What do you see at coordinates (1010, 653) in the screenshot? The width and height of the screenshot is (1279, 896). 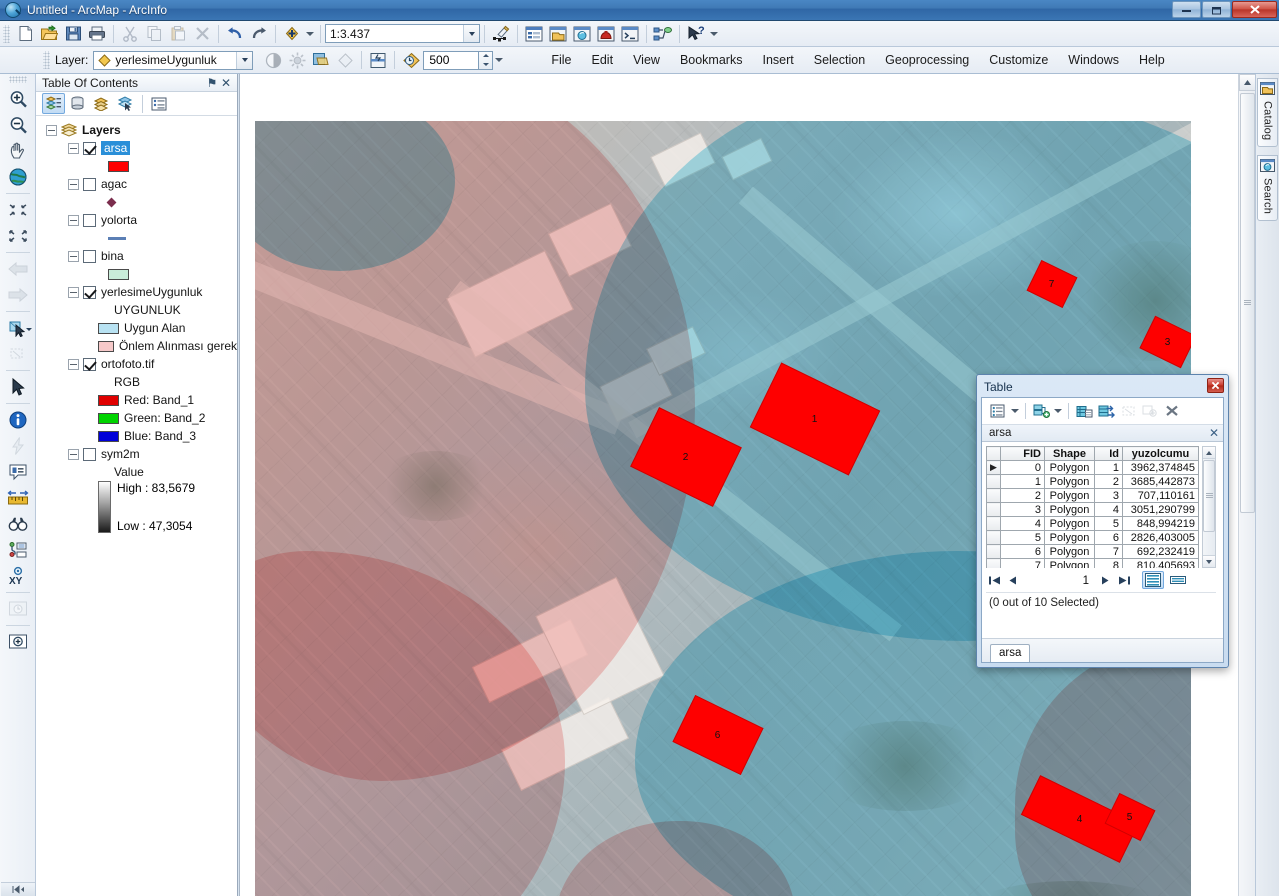 I see `footer-tab-arsa: arsa` at bounding box center [1010, 653].